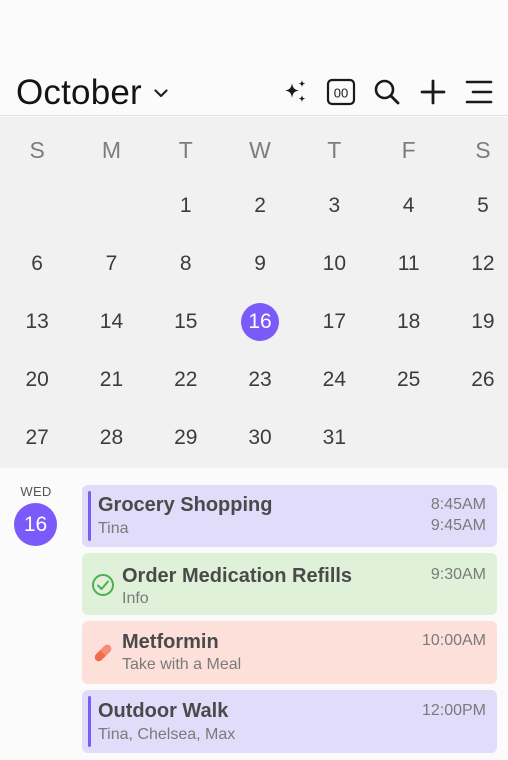 This screenshot has height=760, width=508. What do you see at coordinates (289, 721) in the screenshot?
I see `event-outdoor-walk: Outdoor Walk Tina, Chelsea, Max 12:00PM` at bounding box center [289, 721].